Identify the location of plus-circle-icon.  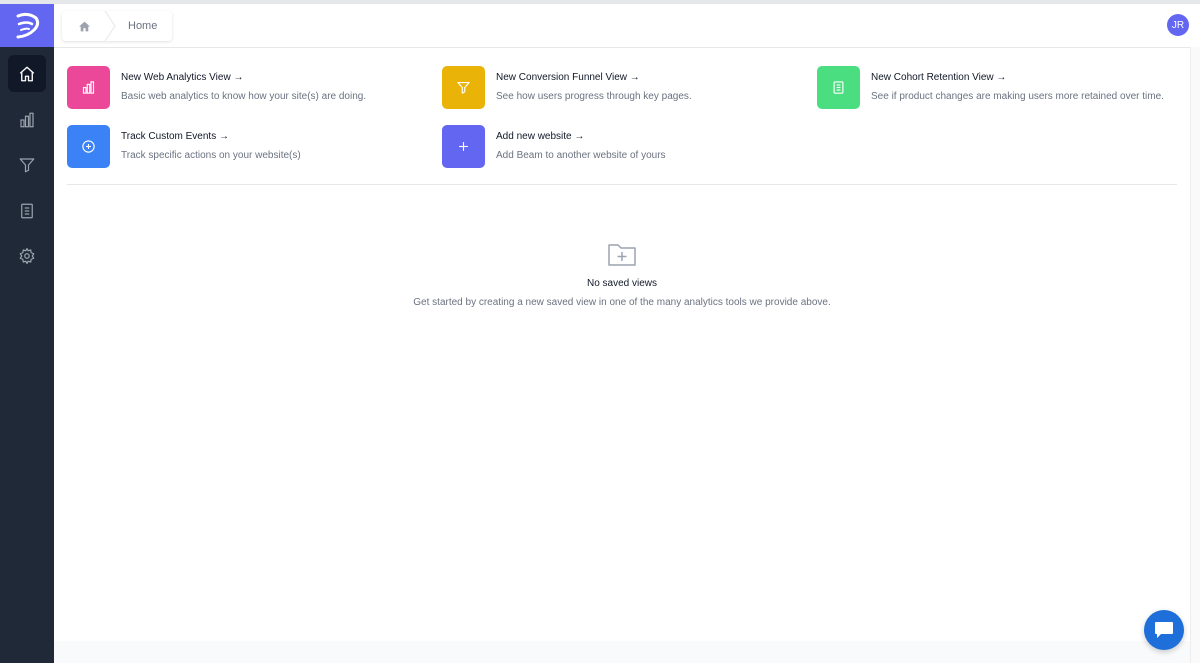
(88, 146).